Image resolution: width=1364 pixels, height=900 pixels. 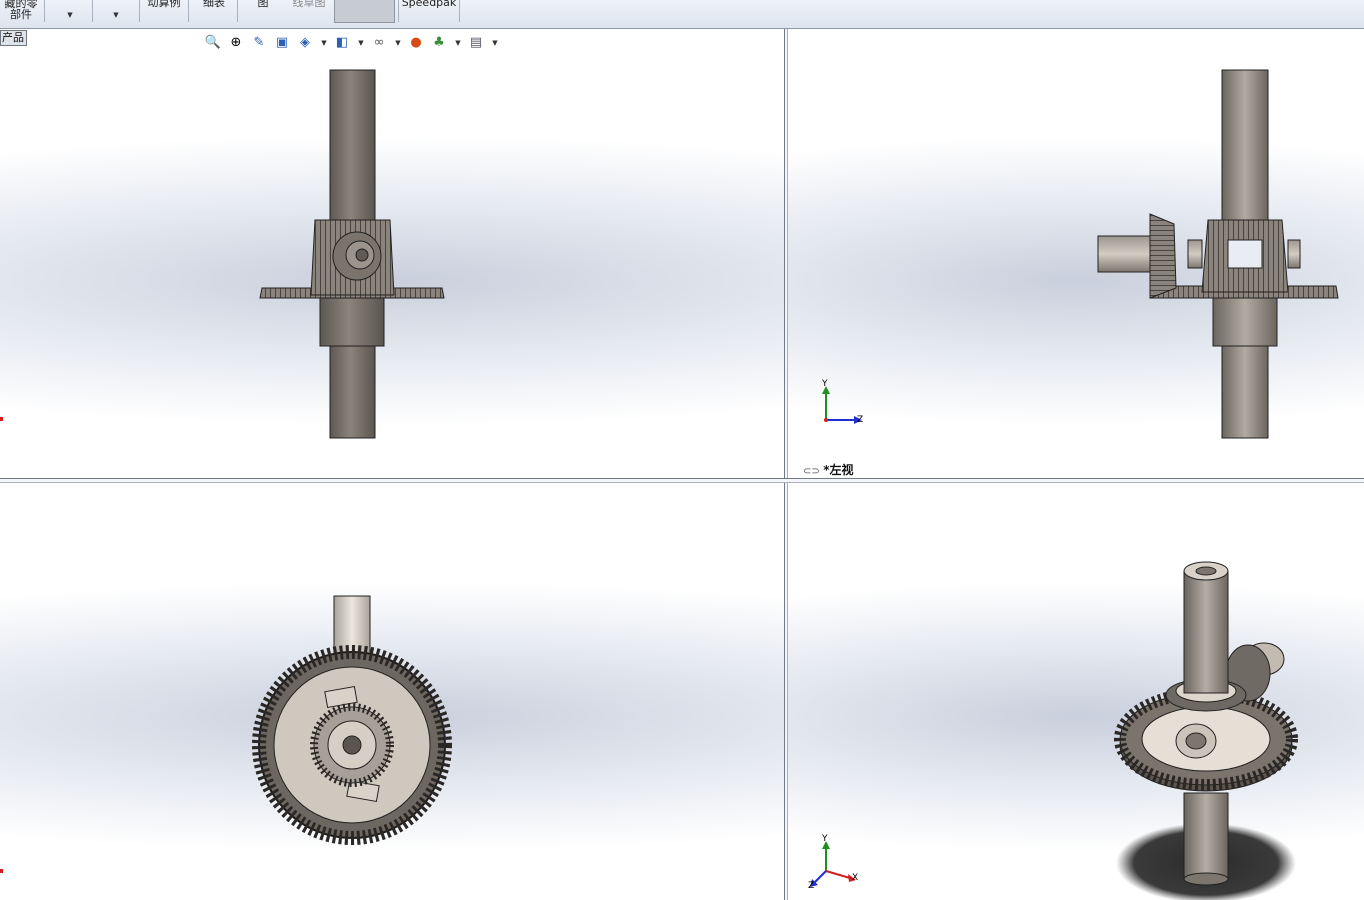 What do you see at coordinates (855, 878) in the screenshot?
I see `triad-x-label: X` at bounding box center [855, 878].